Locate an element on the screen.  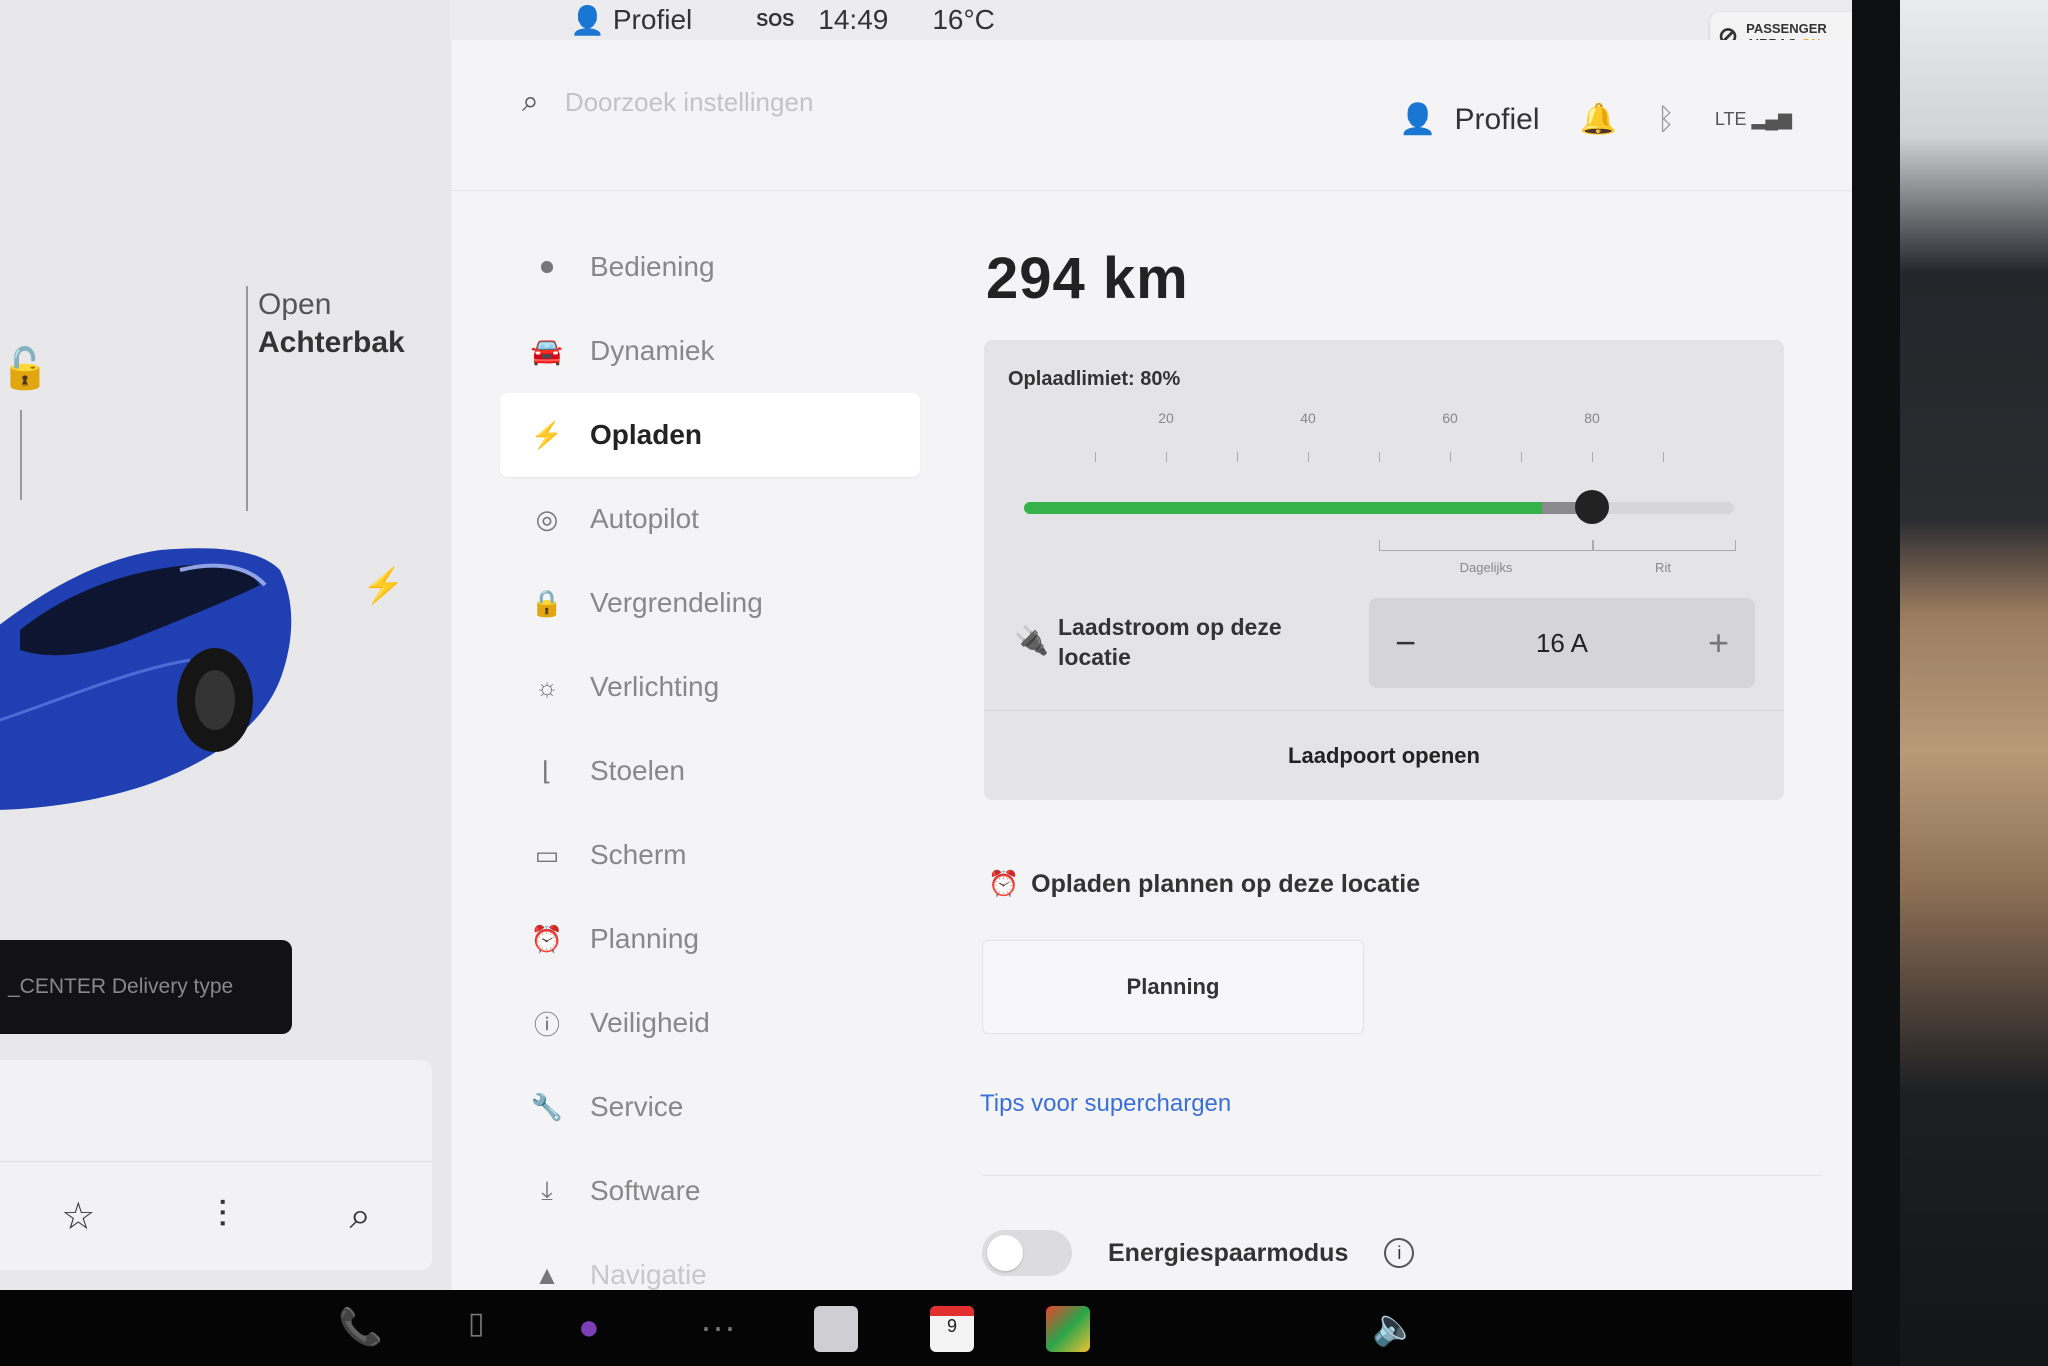
nav-item-dynamiek: 🚘 Dynamiek is located at coordinates (710, 351).